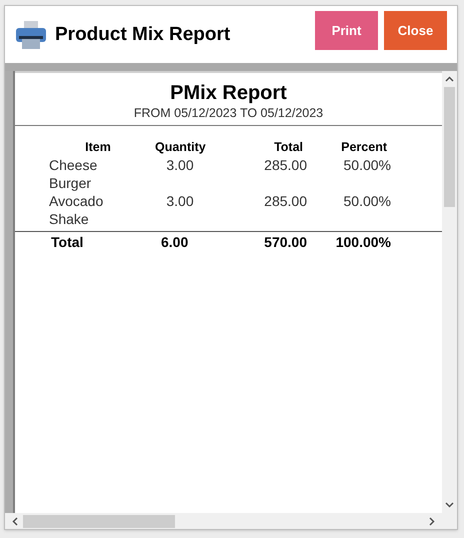  I want to click on report-subtitle: FROM 05/12/2023 TO 05/12/2023, so click(228, 113).